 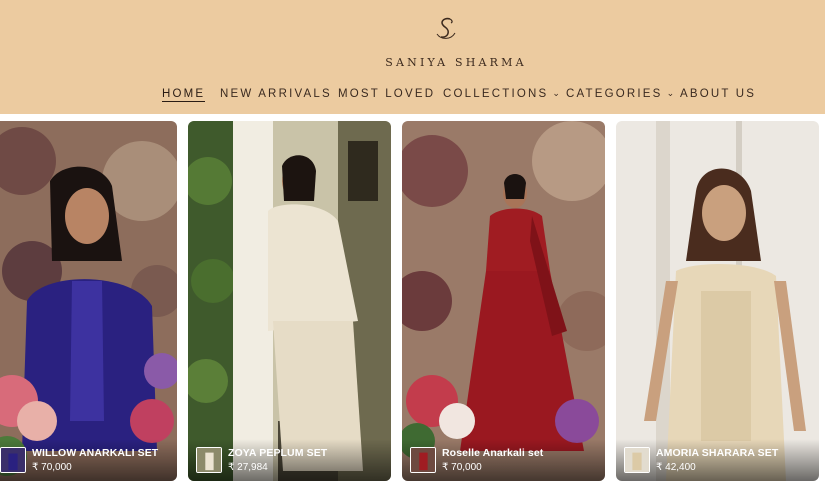 I want to click on product-info: ZOYA PEPLUM SET ₹ 27,984, so click(x=289, y=460).